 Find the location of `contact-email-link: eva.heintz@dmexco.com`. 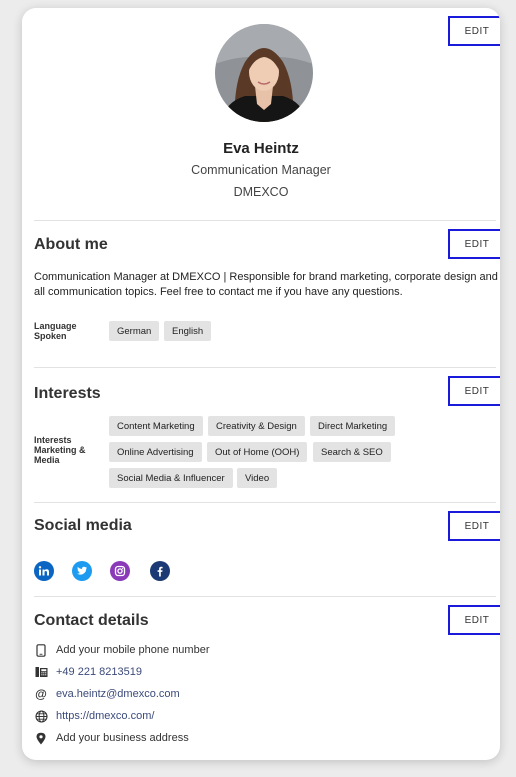

contact-email-link: eva.heintz@dmexco.com is located at coordinates (118, 694).